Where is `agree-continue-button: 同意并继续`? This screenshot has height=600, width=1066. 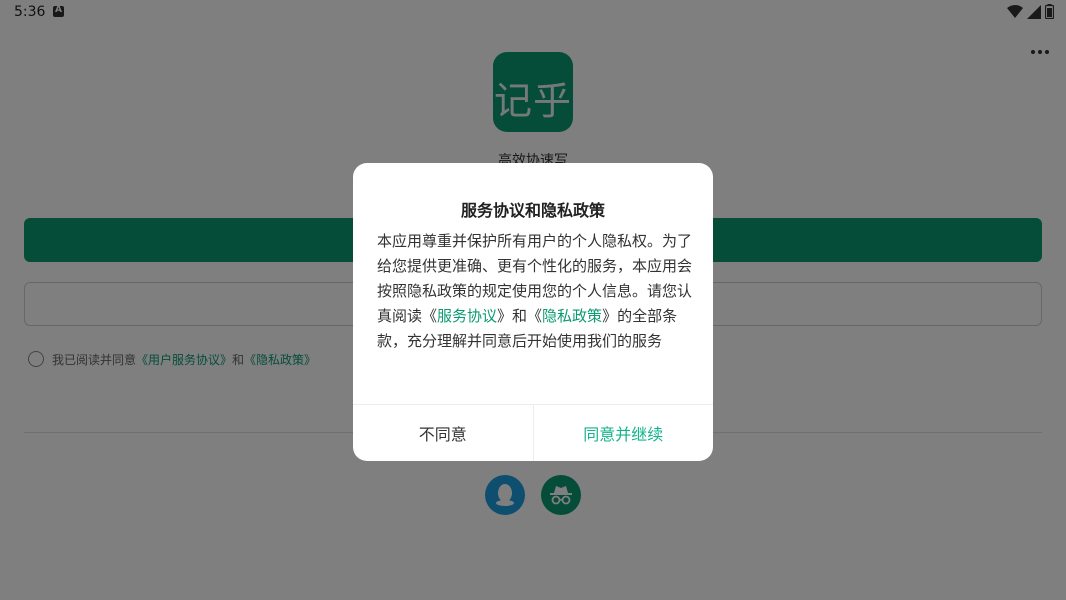
agree-continue-button: 同意并继续 is located at coordinates (624, 433).